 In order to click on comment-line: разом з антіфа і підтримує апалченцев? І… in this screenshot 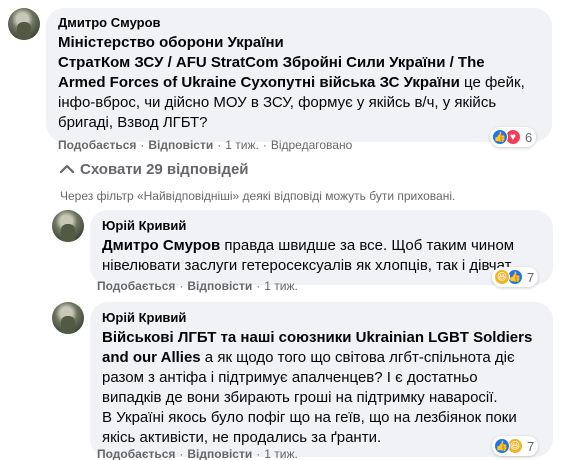, I will do `click(321, 378)`.